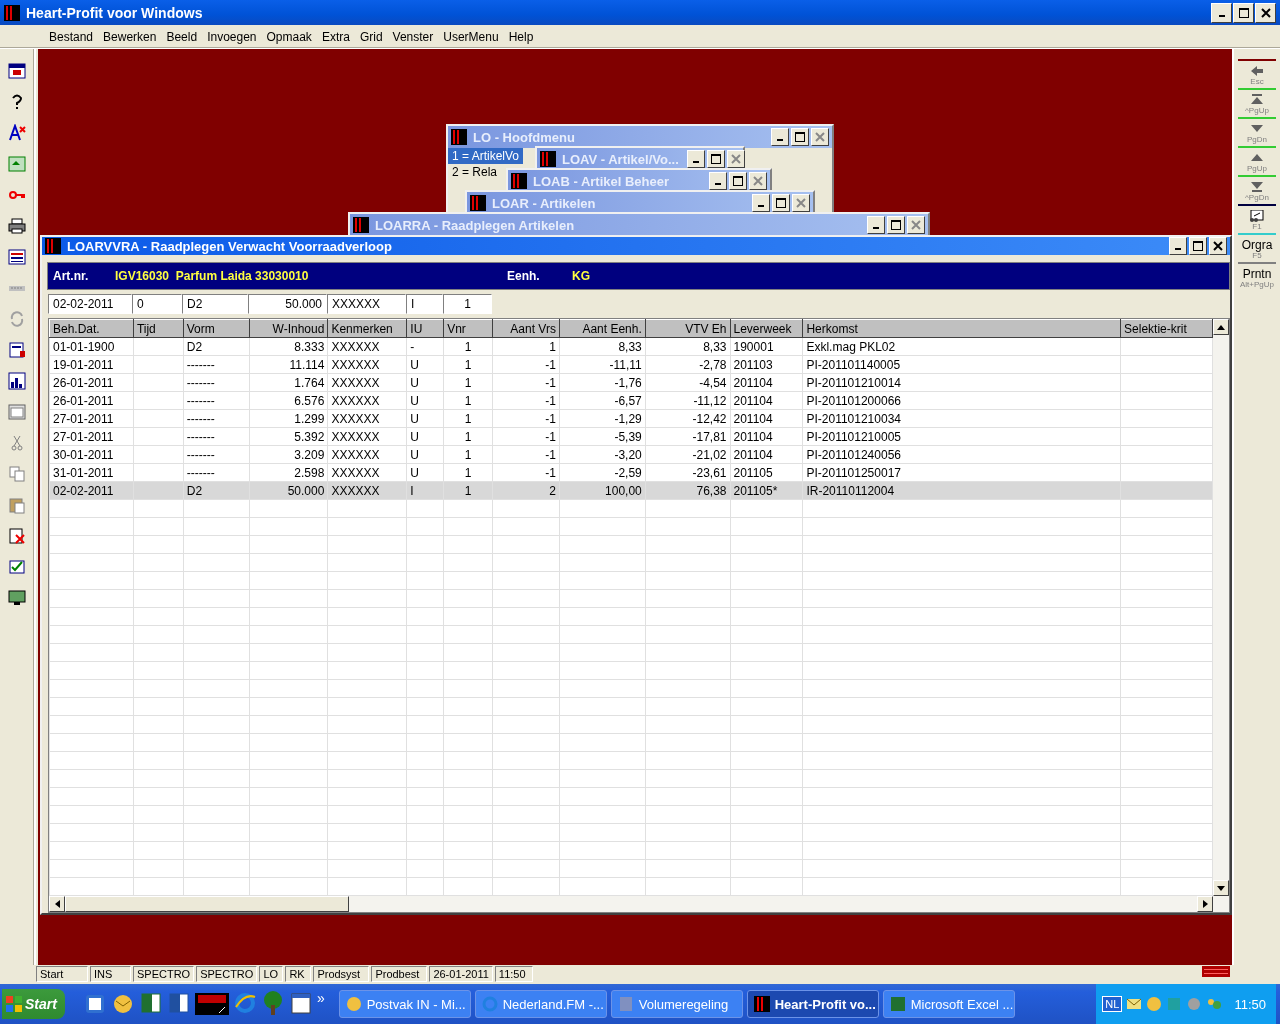  What do you see at coordinates (631, 472) in the screenshot?
I see `table-row: 31-01-2011 ------- 2.598 XXXXXX U 1 -1 -2,59 -23,61 201105 PI-201101250017` at bounding box center [631, 472].